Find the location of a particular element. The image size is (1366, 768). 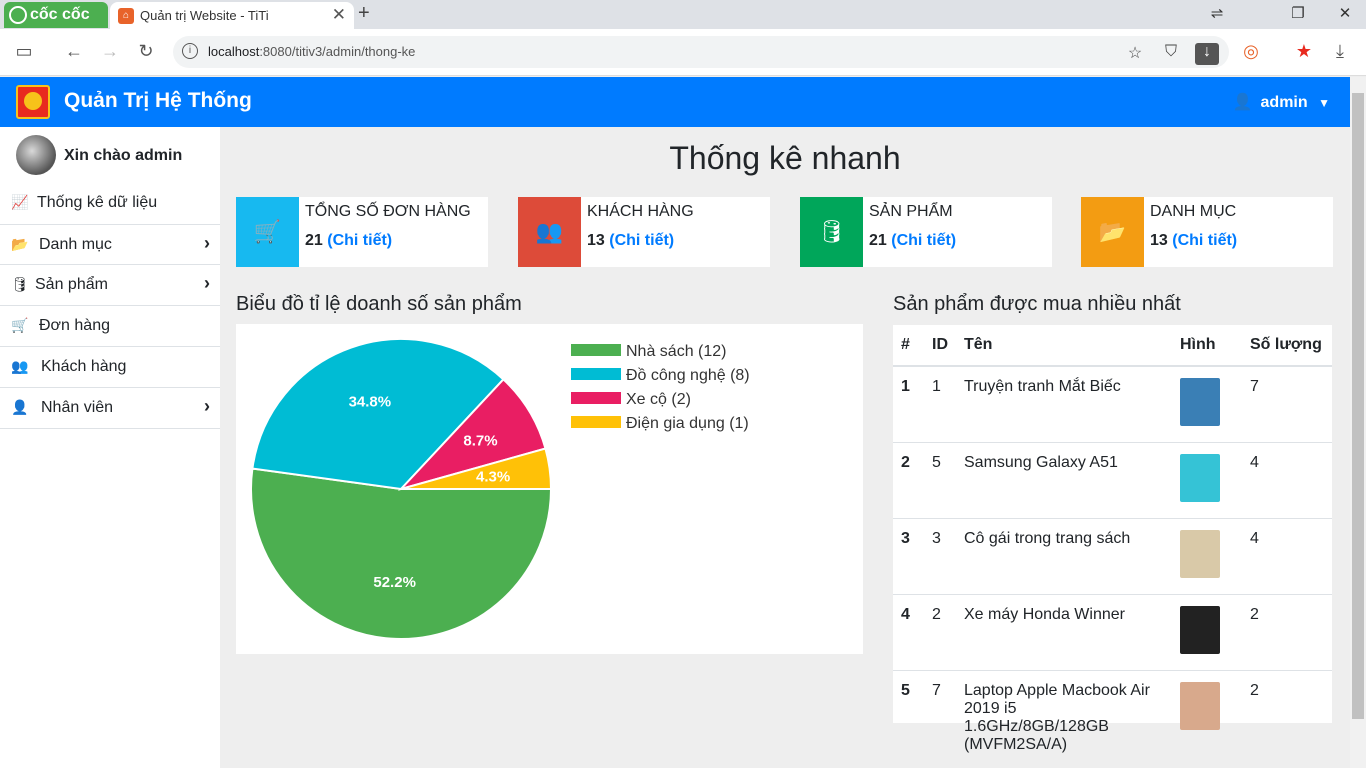

tab-favicon-icon: ⌂ is located at coordinates (126, 16).